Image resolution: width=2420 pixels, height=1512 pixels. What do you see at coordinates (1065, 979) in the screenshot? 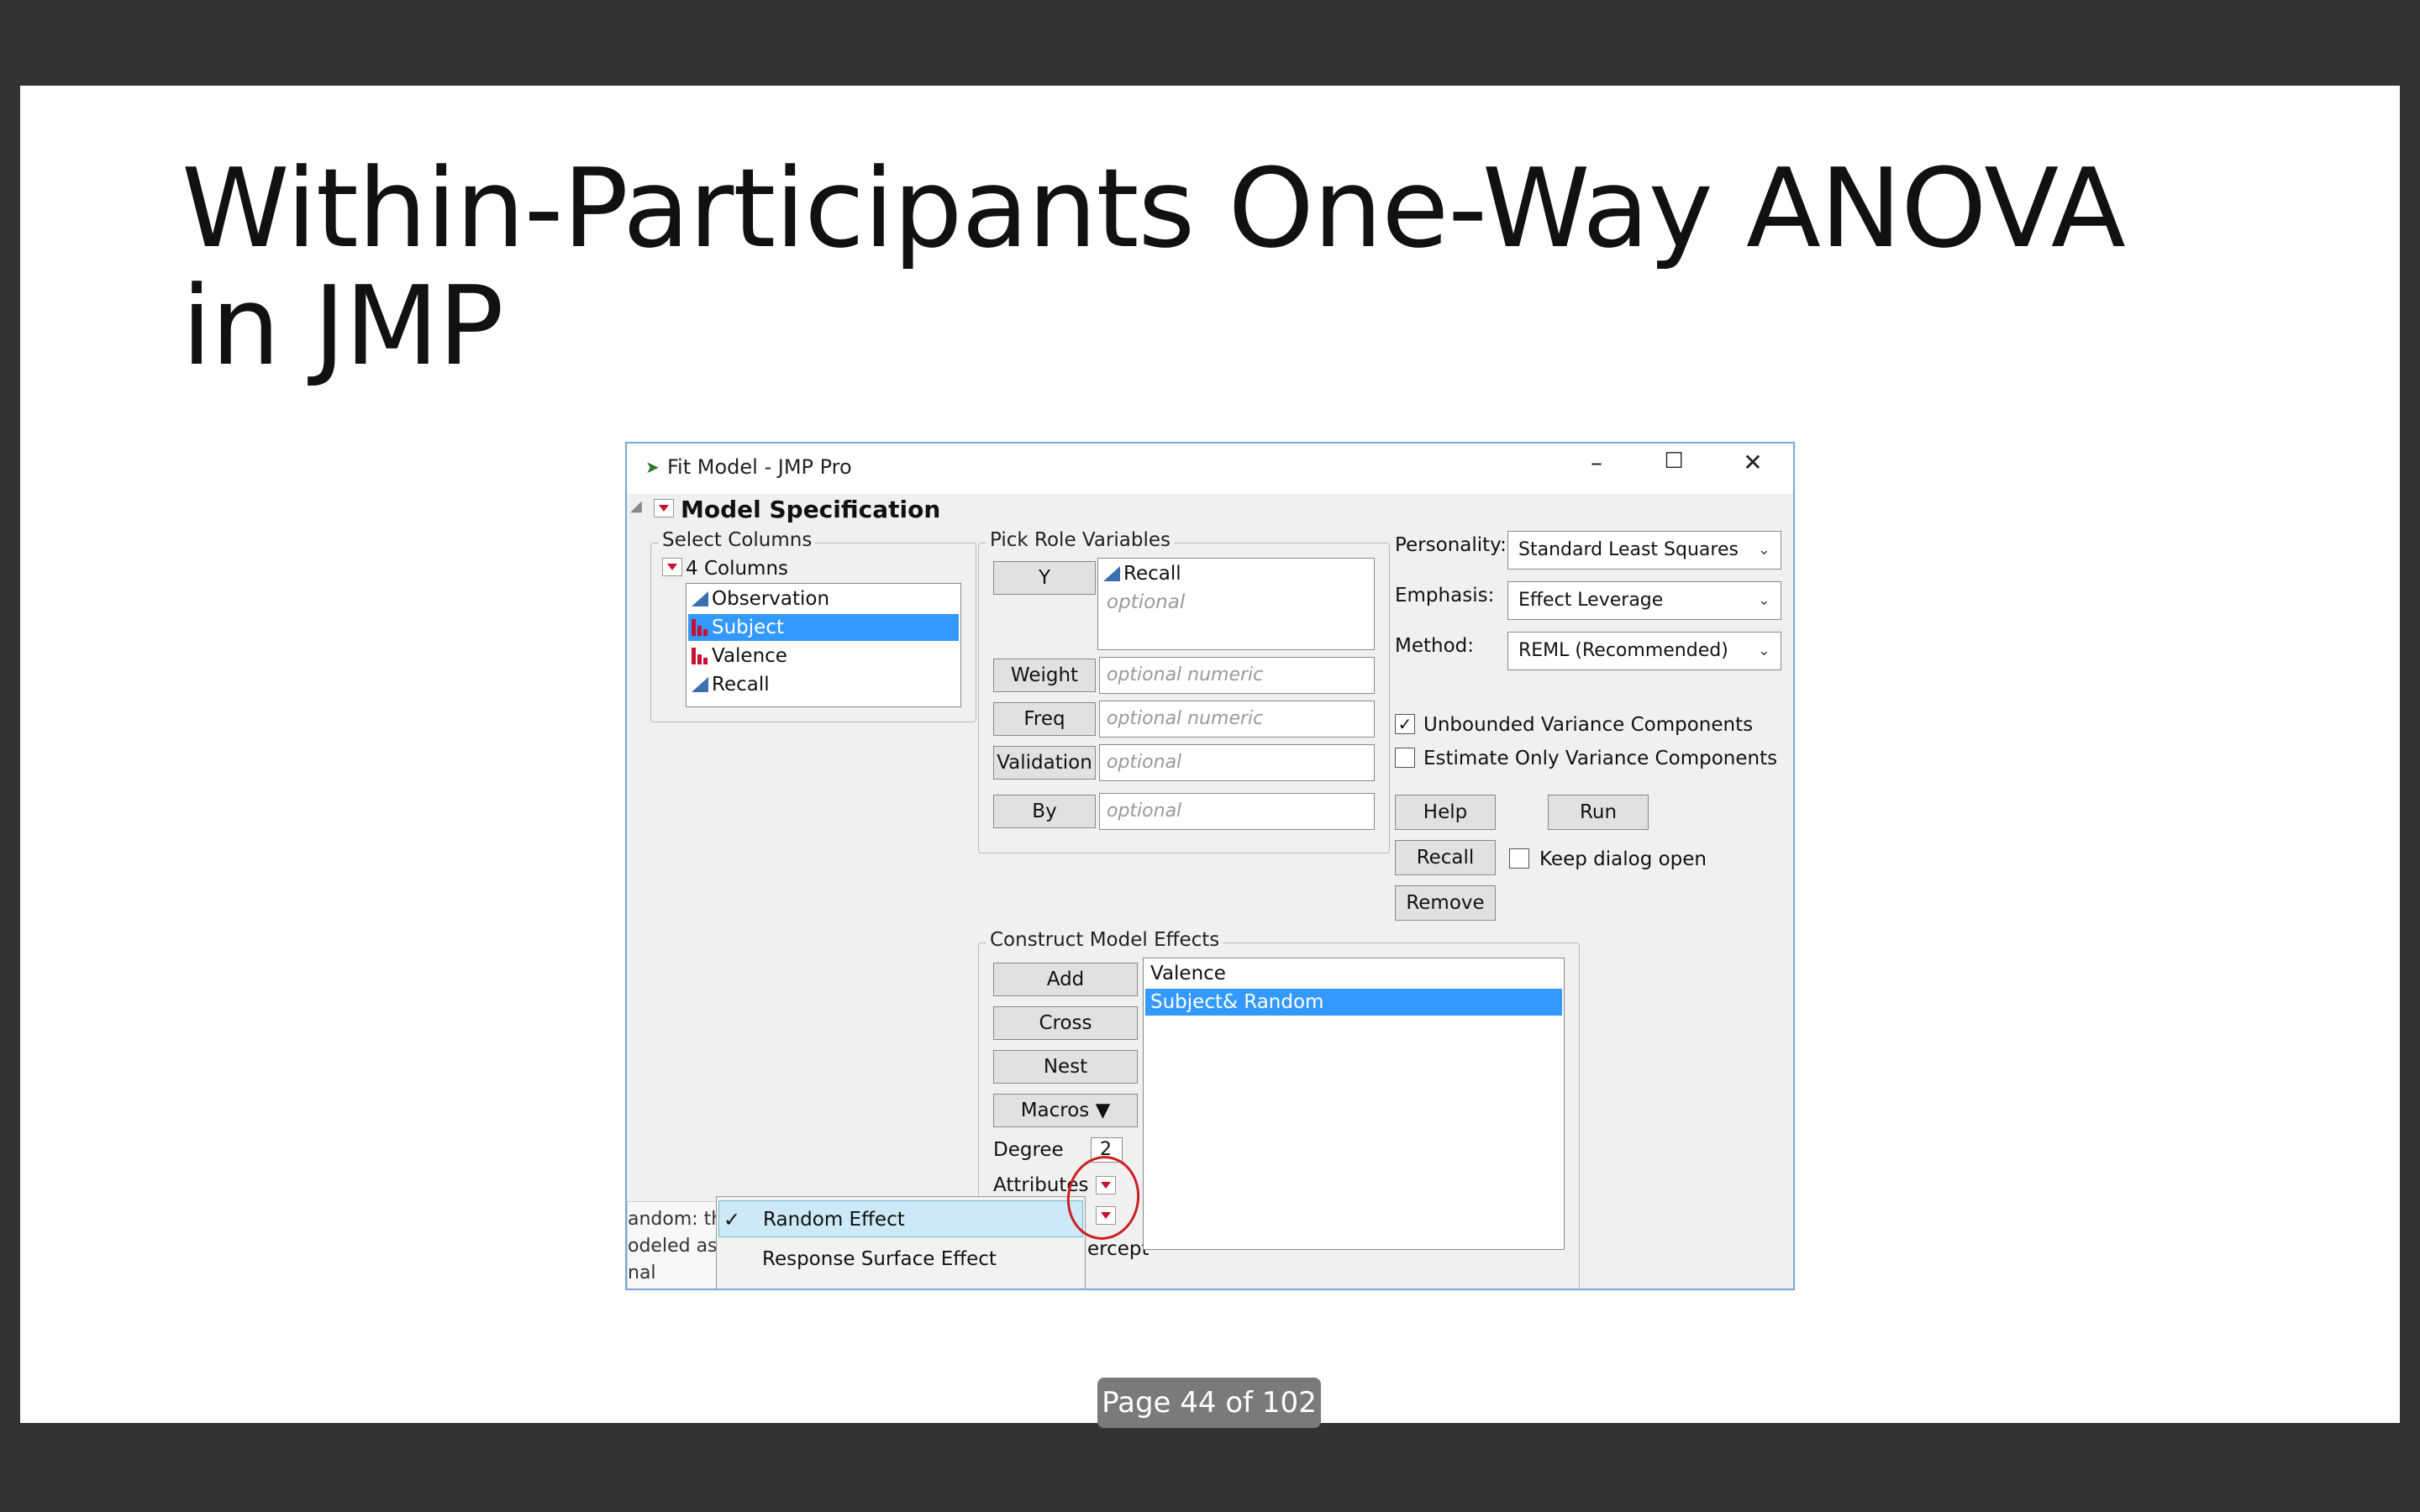
I see `add-button: Add` at bounding box center [1065, 979].